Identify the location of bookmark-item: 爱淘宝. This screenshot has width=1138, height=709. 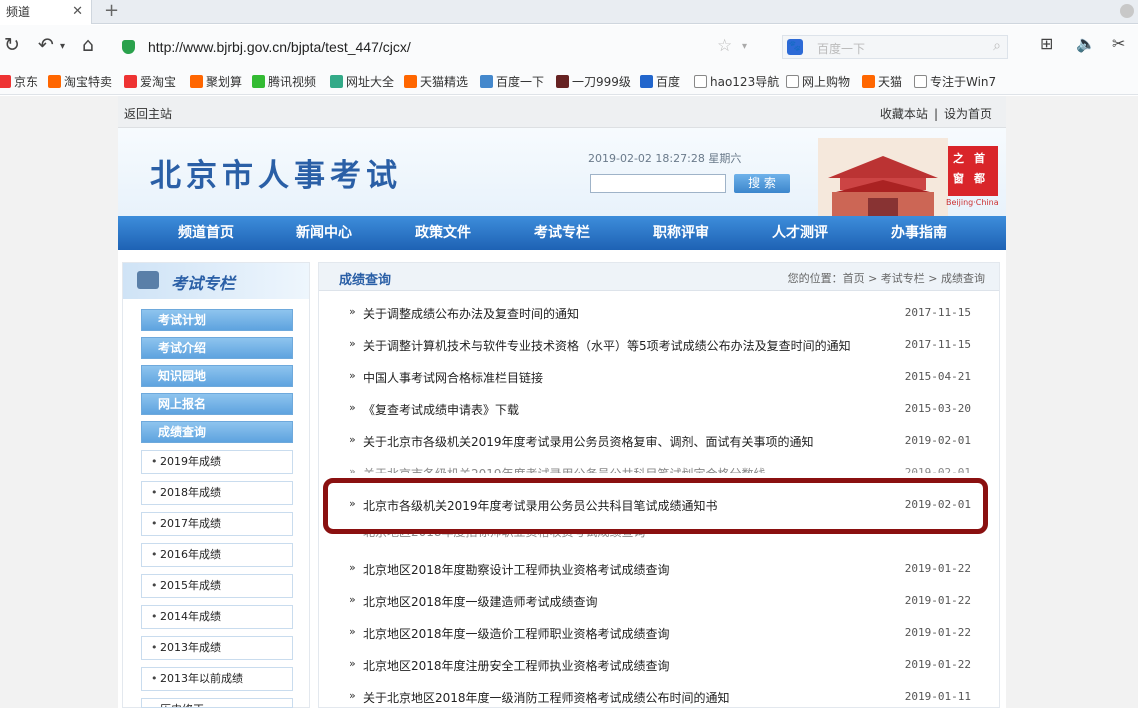
(150, 81).